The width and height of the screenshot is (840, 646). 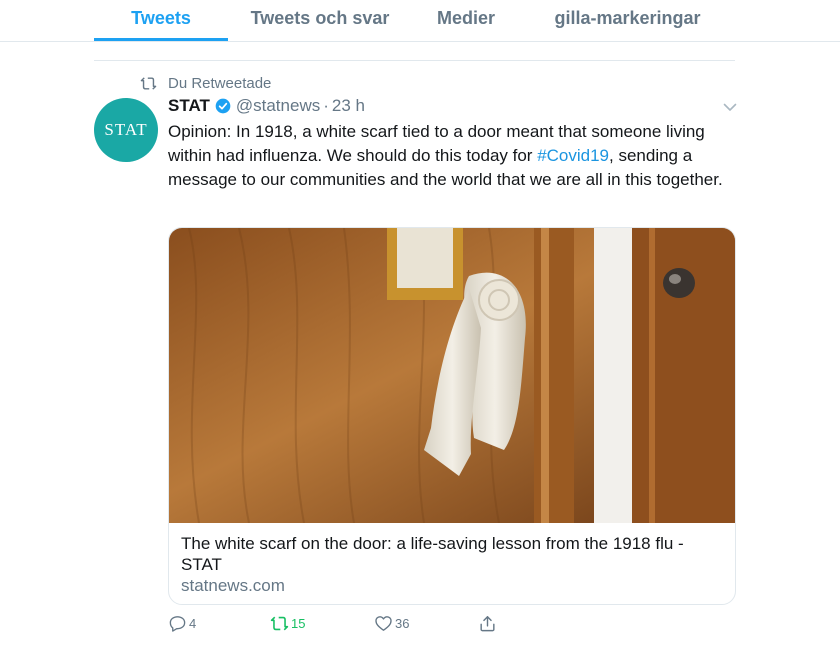 I want to click on chevron-down-icon, so click(x=730, y=107).